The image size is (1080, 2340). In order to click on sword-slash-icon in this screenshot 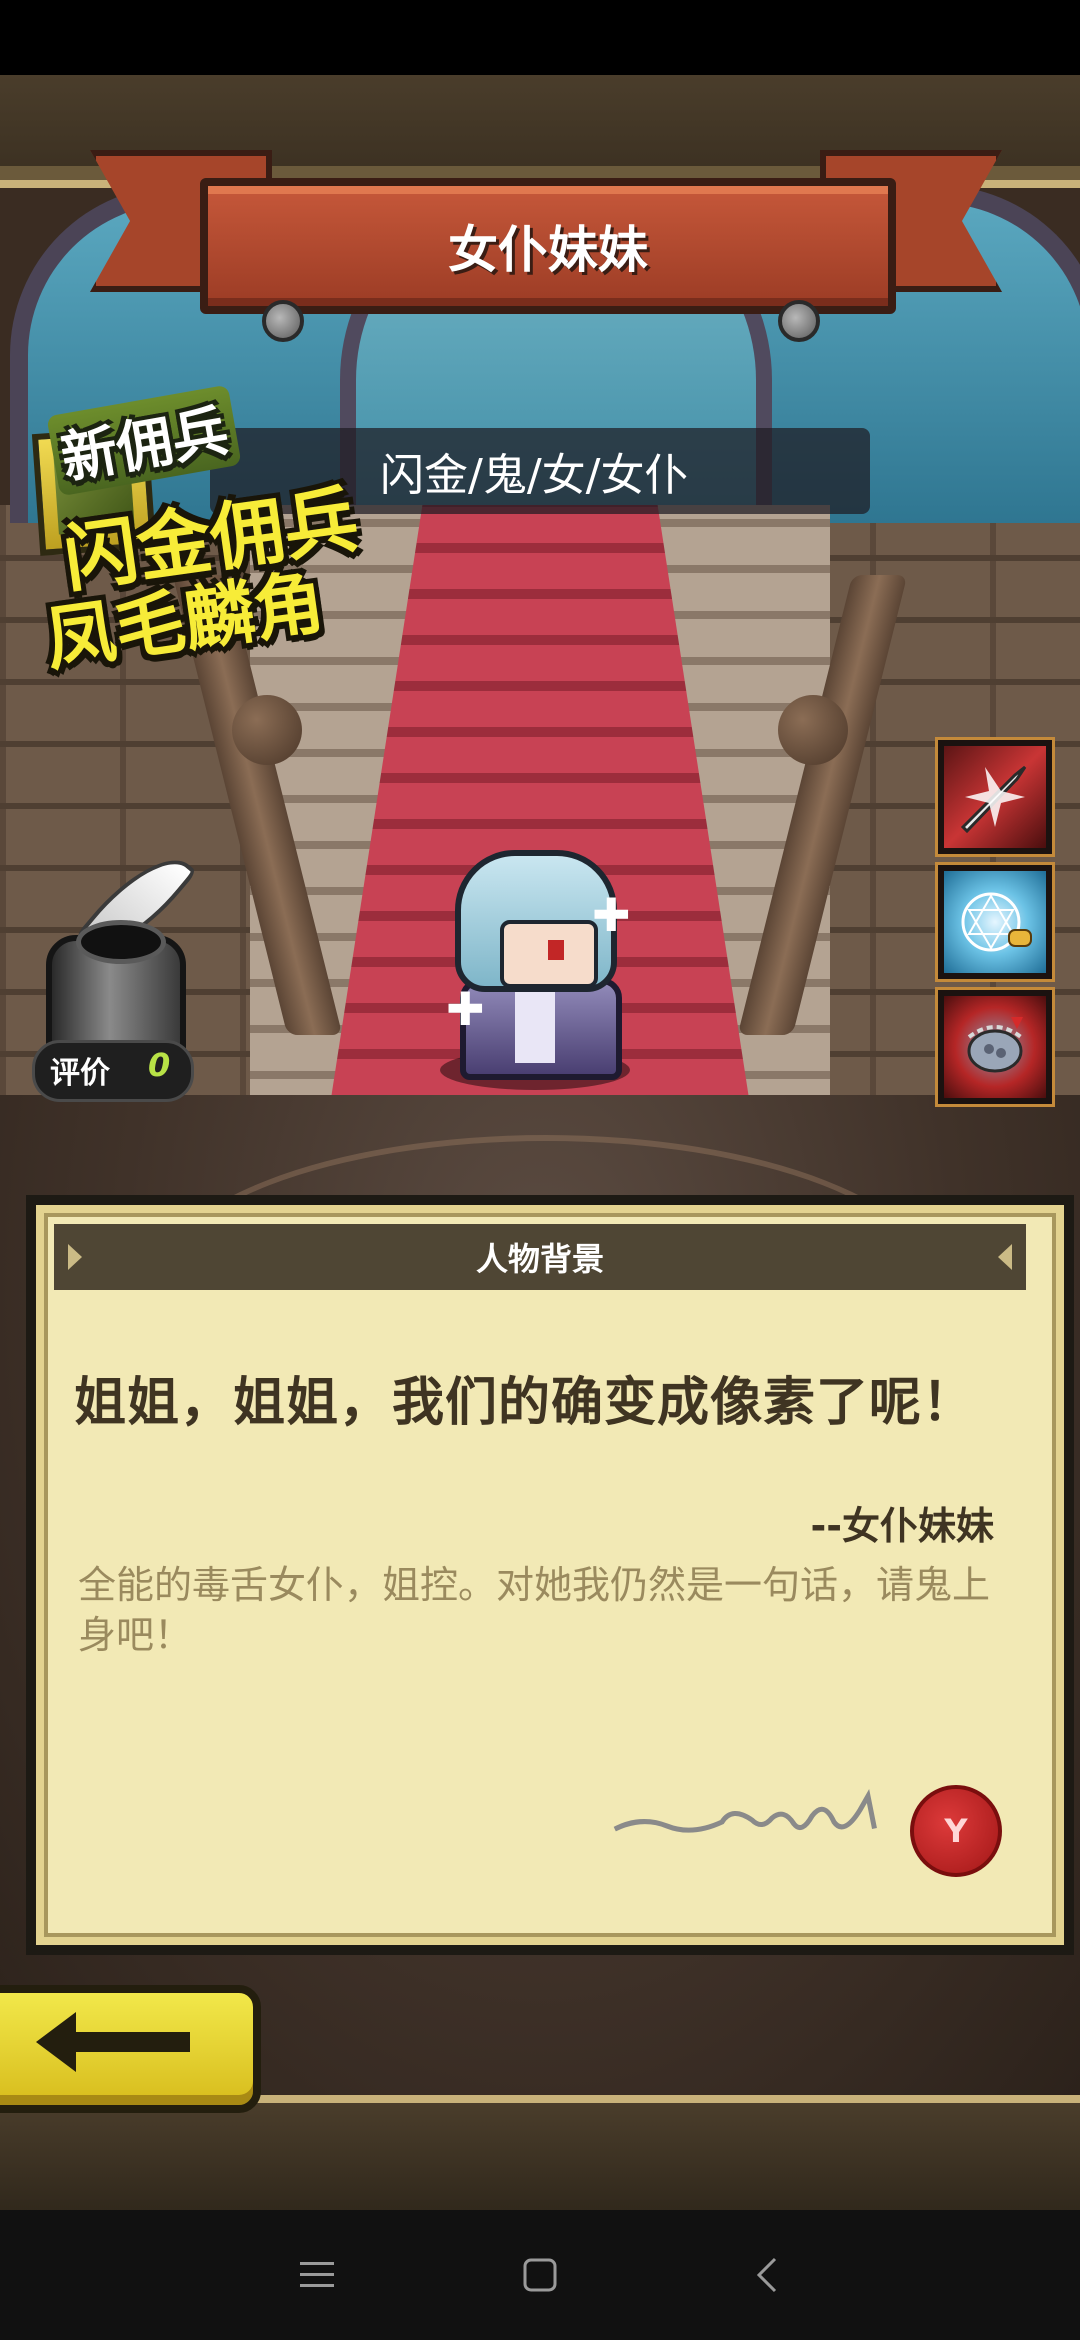, I will do `click(995, 797)`.